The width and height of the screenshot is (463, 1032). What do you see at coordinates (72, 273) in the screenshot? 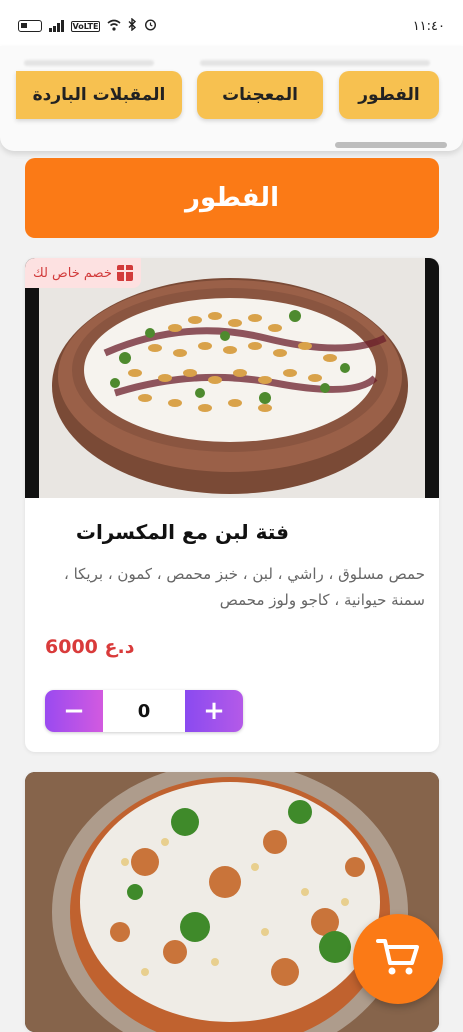
I see `badge-label: خصم خاص لك` at bounding box center [72, 273].